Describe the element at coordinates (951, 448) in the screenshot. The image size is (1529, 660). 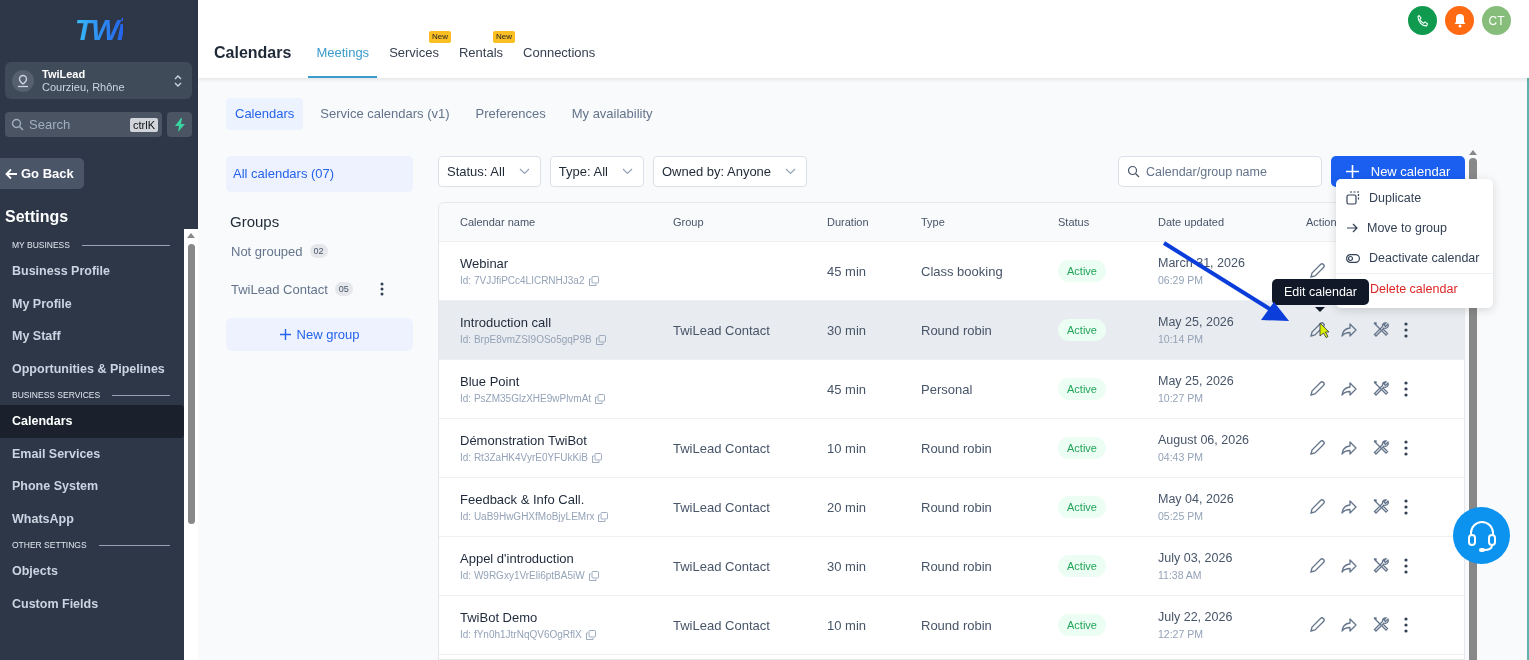
I see `table-row: Démonstration TwiBot Id: Rt3ZaHK4VyrE0YFUkKiB TwiLead Contact 10 min Round robin Active August 06, 2026 04:43 PM` at that location.